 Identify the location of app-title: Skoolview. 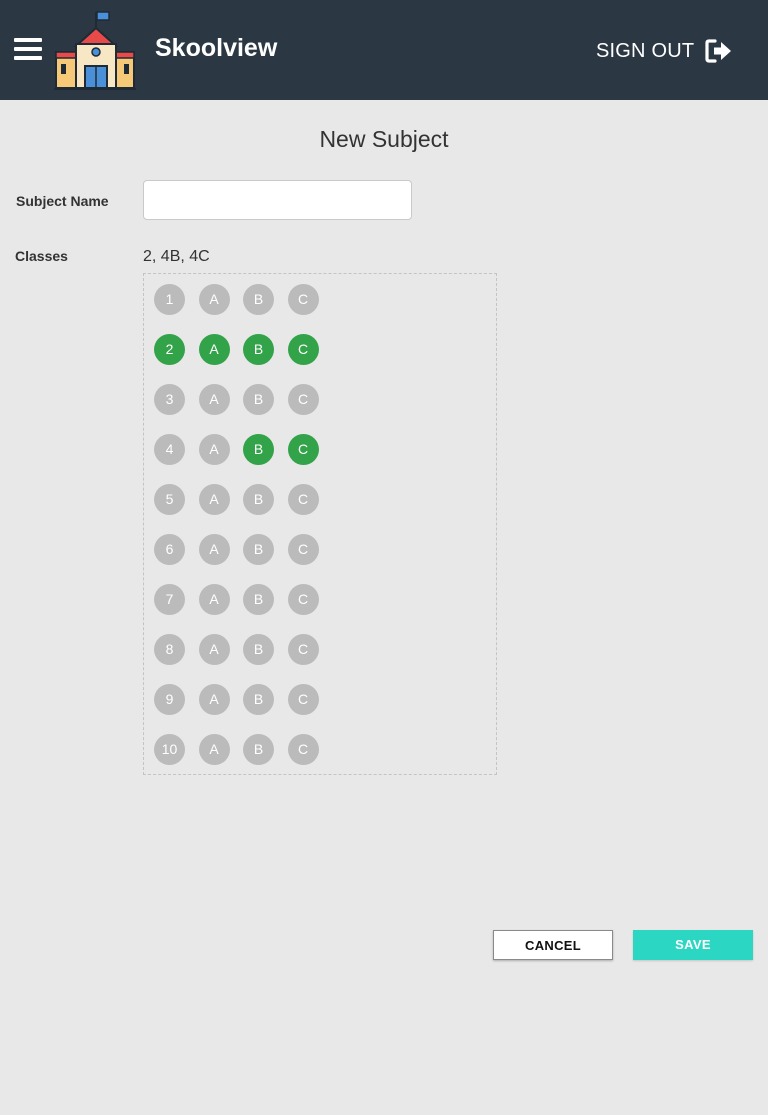
(216, 48).